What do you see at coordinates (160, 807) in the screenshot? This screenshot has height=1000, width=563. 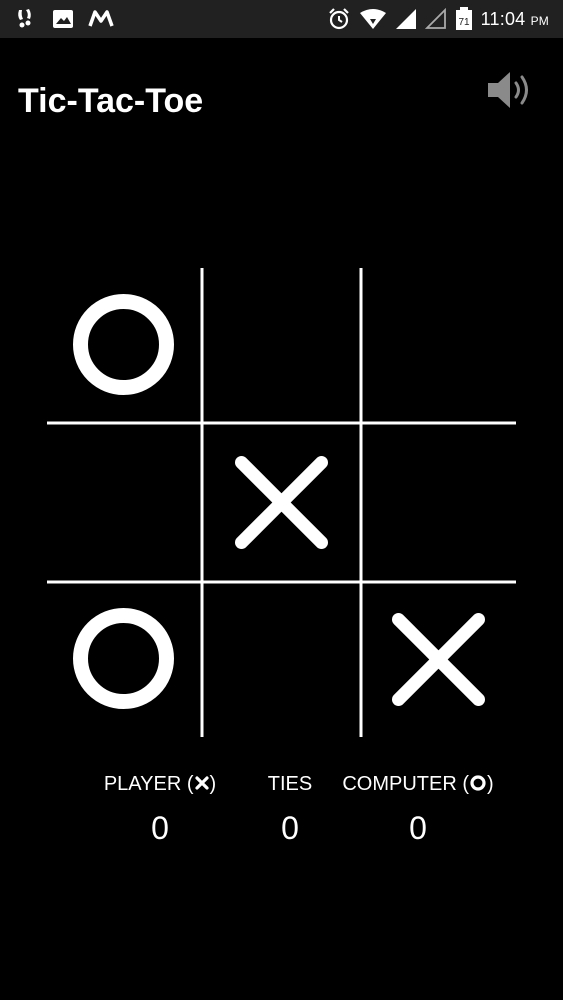 I see `player-score-column: PLAYER () 0` at bounding box center [160, 807].